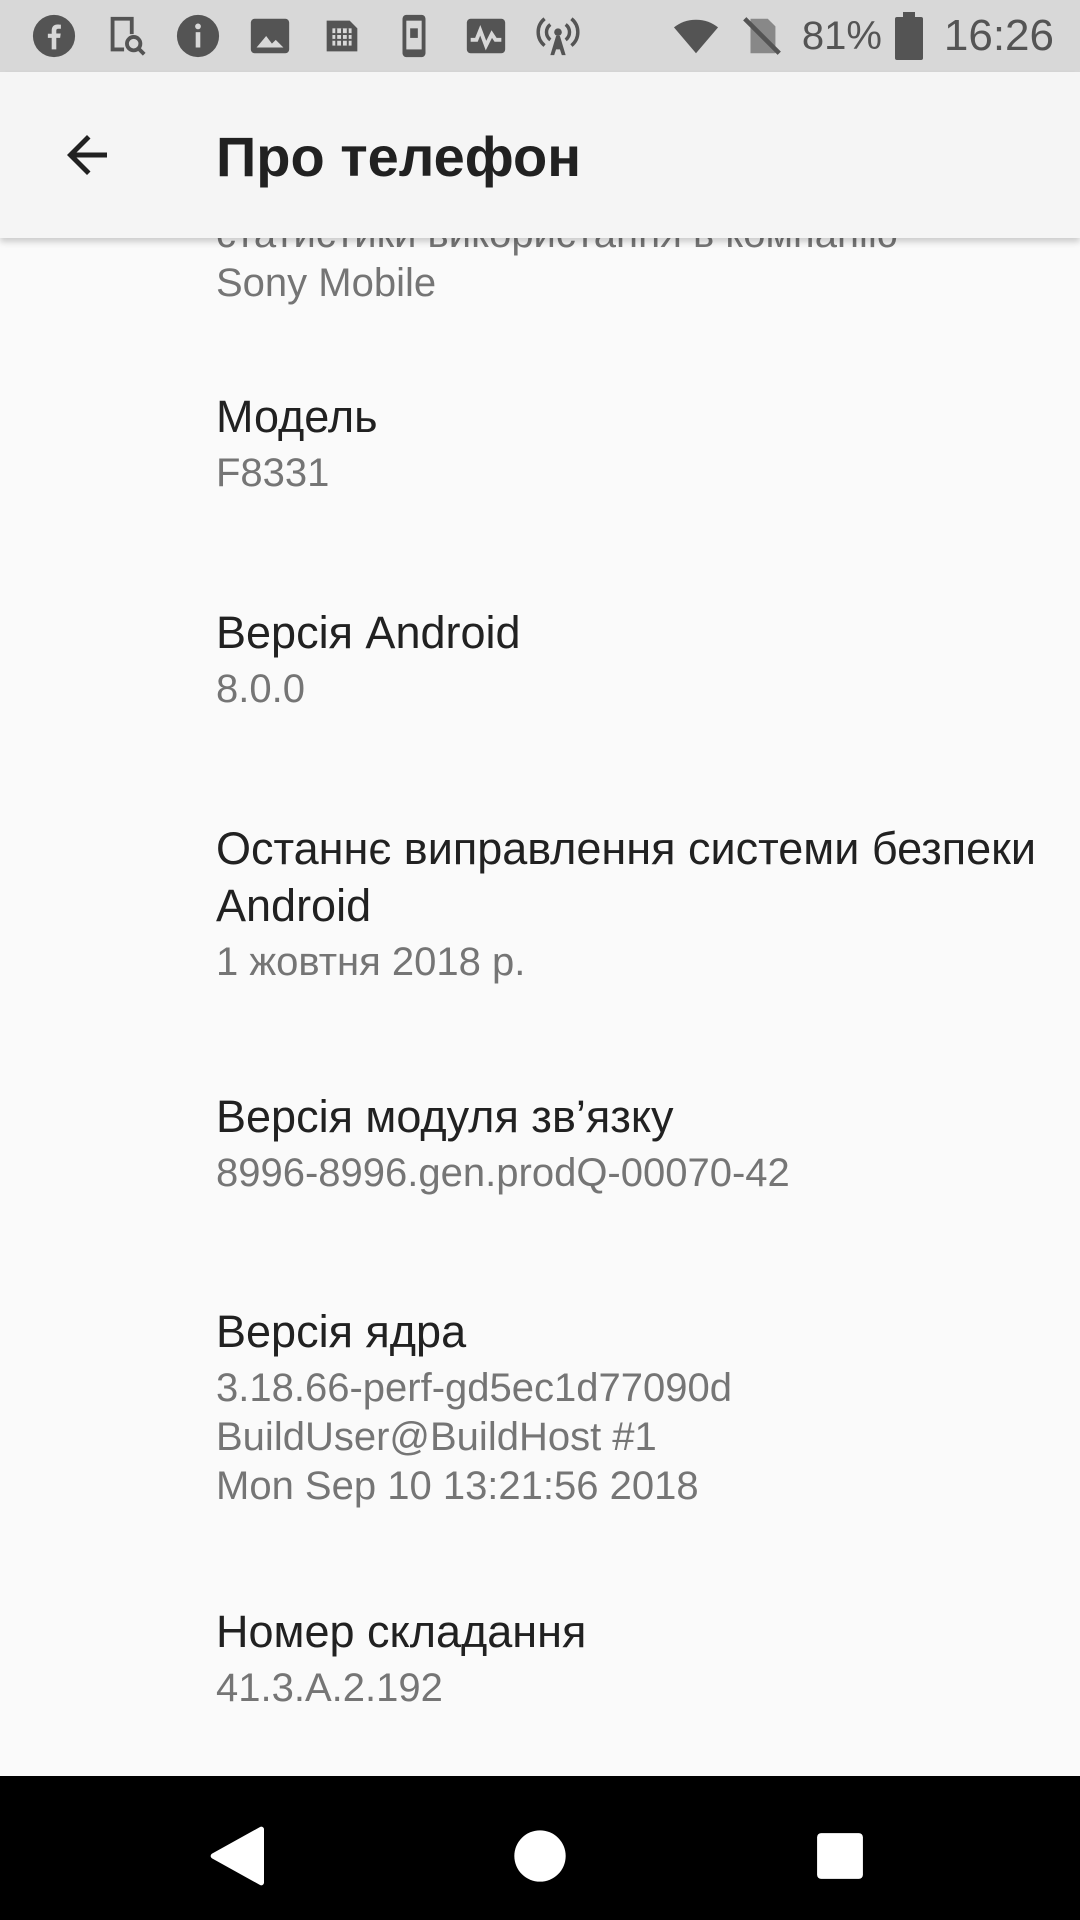 The width and height of the screenshot is (1080, 1920). What do you see at coordinates (54, 36) in the screenshot?
I see `facebook-icon` at bounding box center [54, 36].